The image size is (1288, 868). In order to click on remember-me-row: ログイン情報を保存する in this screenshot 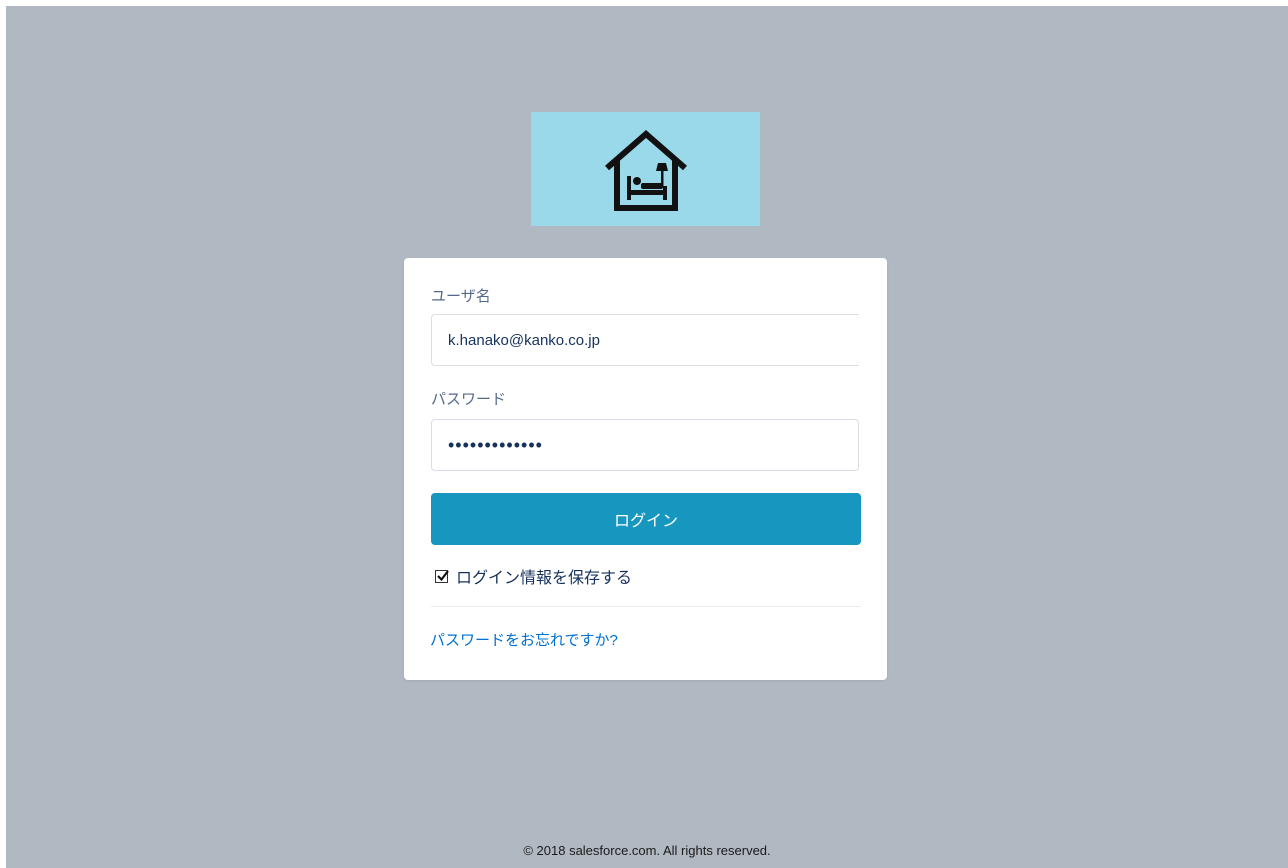, I will do `click(533, 576)`.